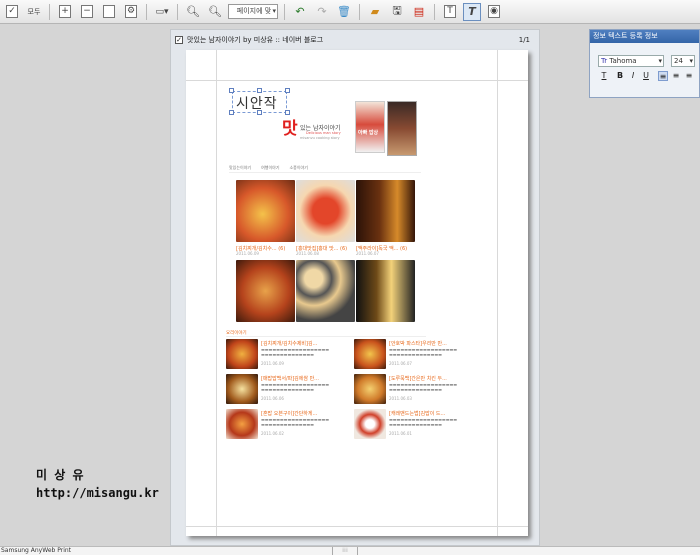  What do you see at coordinates (524, 40) in the screenshot?
I see `page-indicator: 1/1` at bounding box center [524, 40].